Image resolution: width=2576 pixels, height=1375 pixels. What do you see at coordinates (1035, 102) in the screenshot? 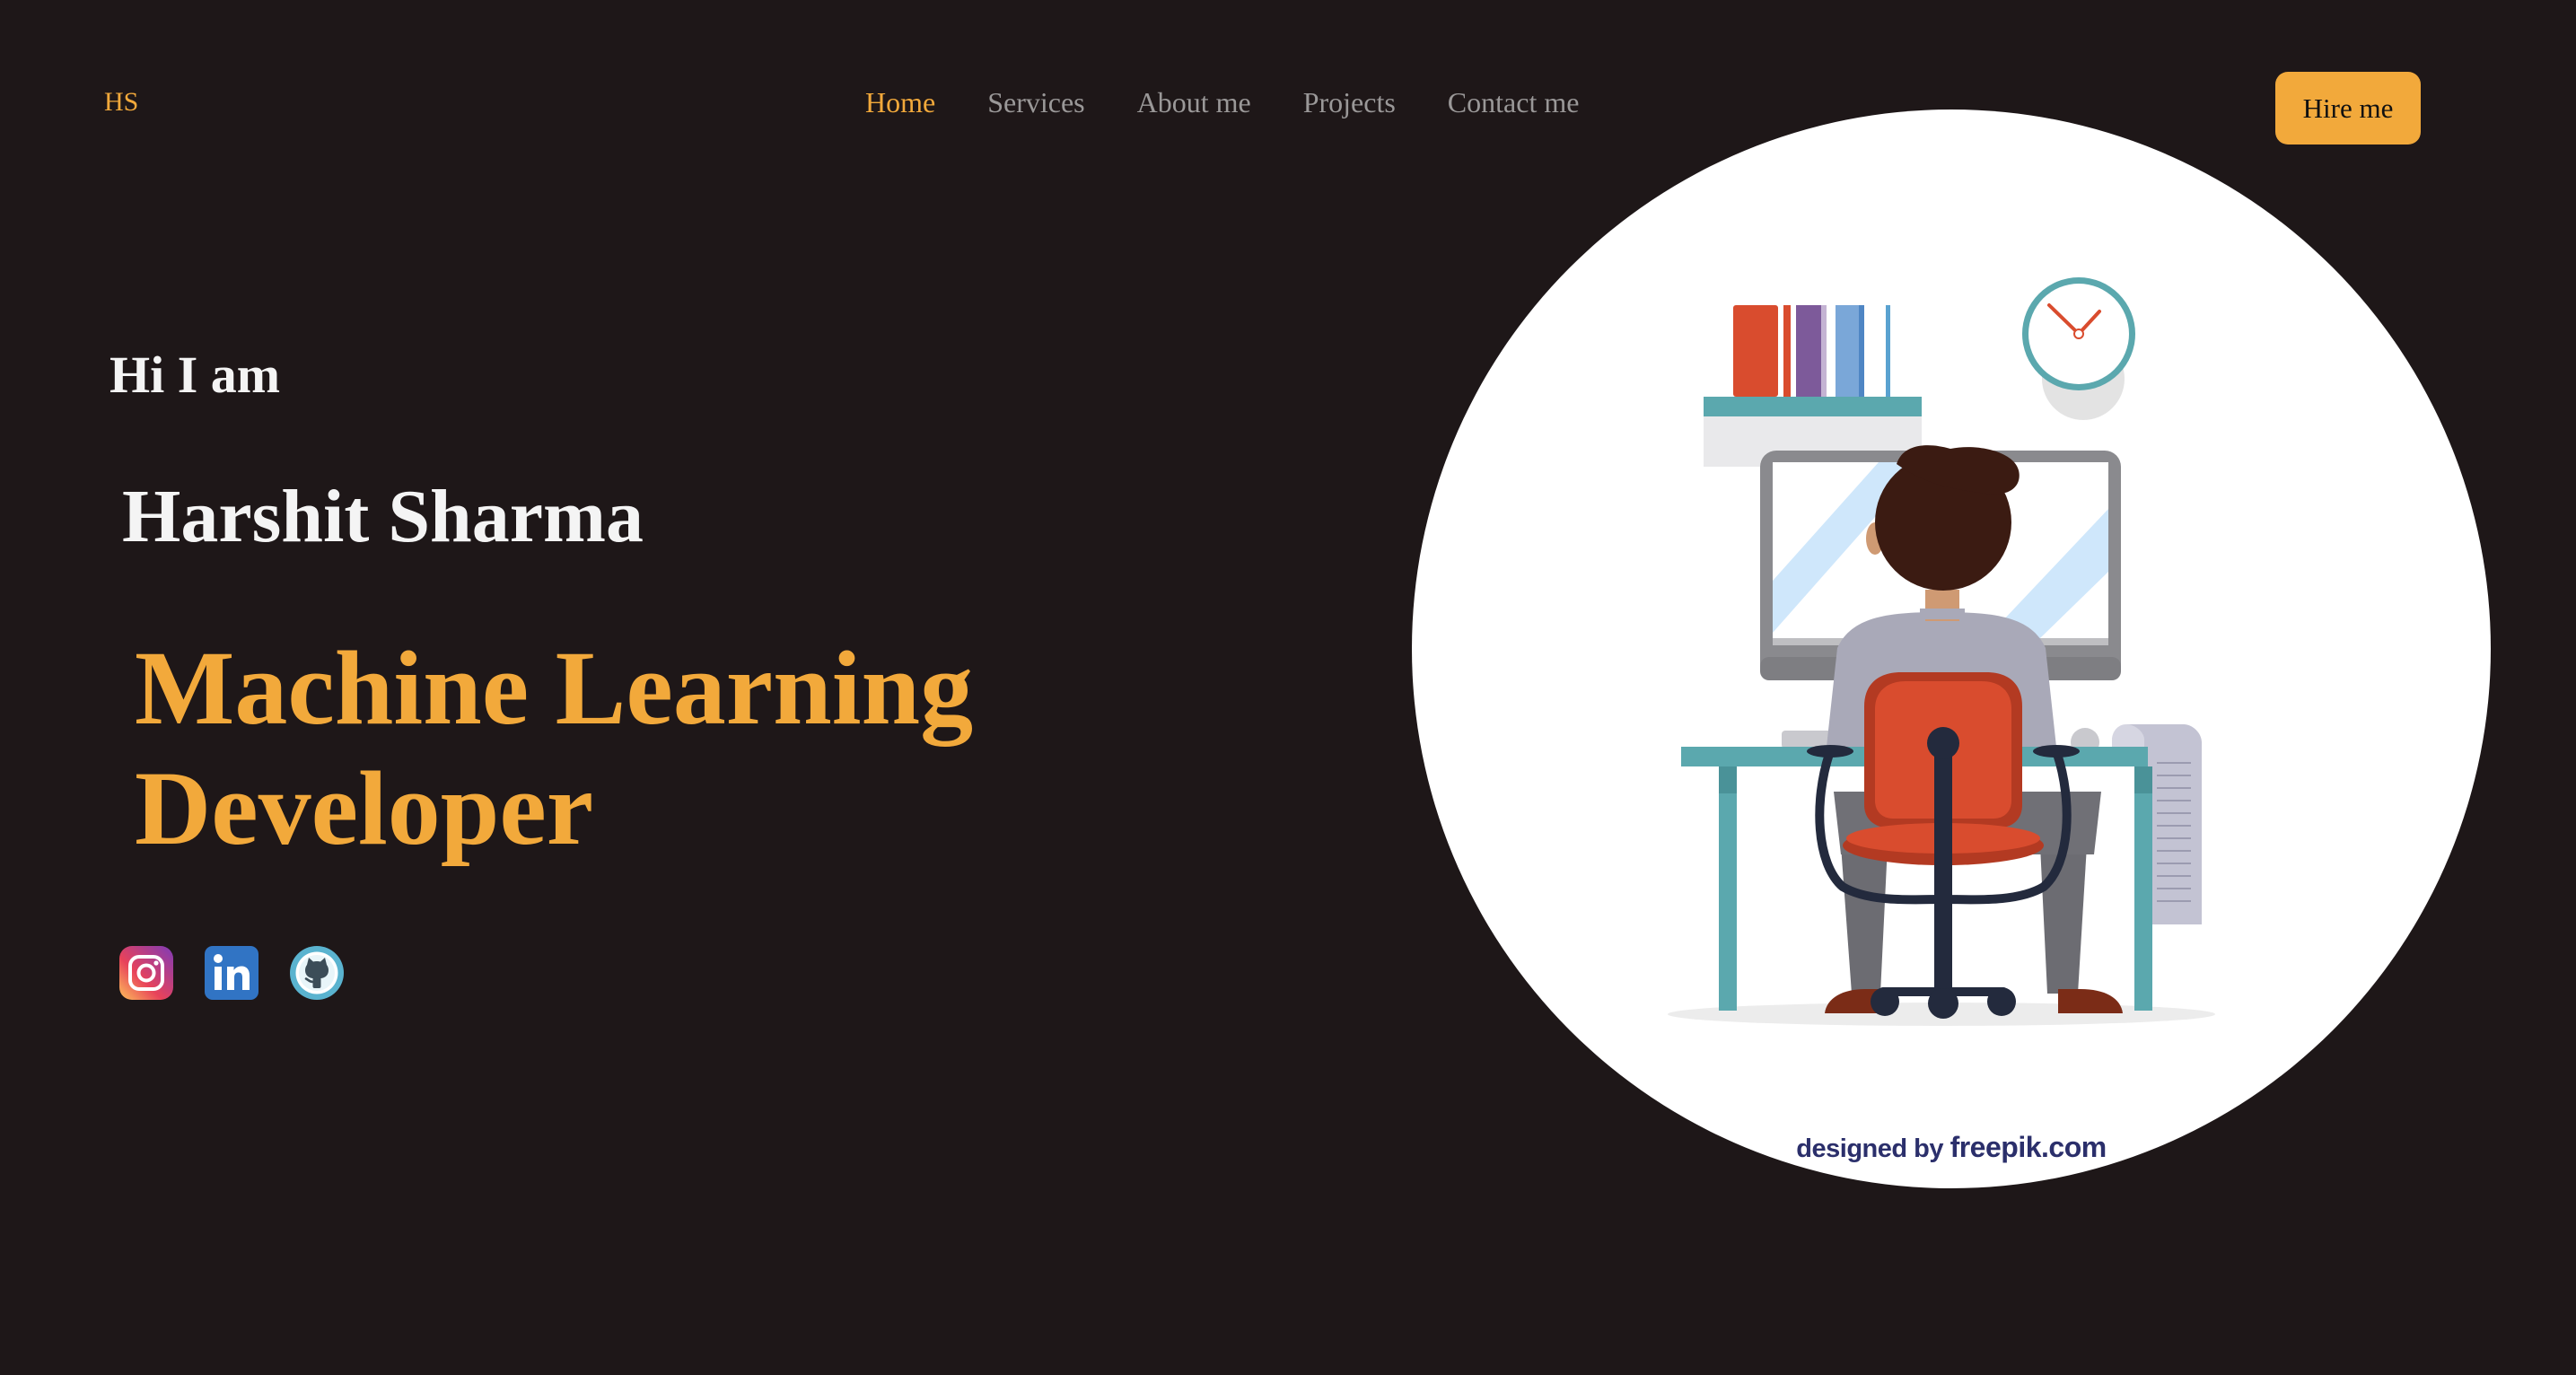
I see `nav-services: Services` at bounding box center [1035, 102].